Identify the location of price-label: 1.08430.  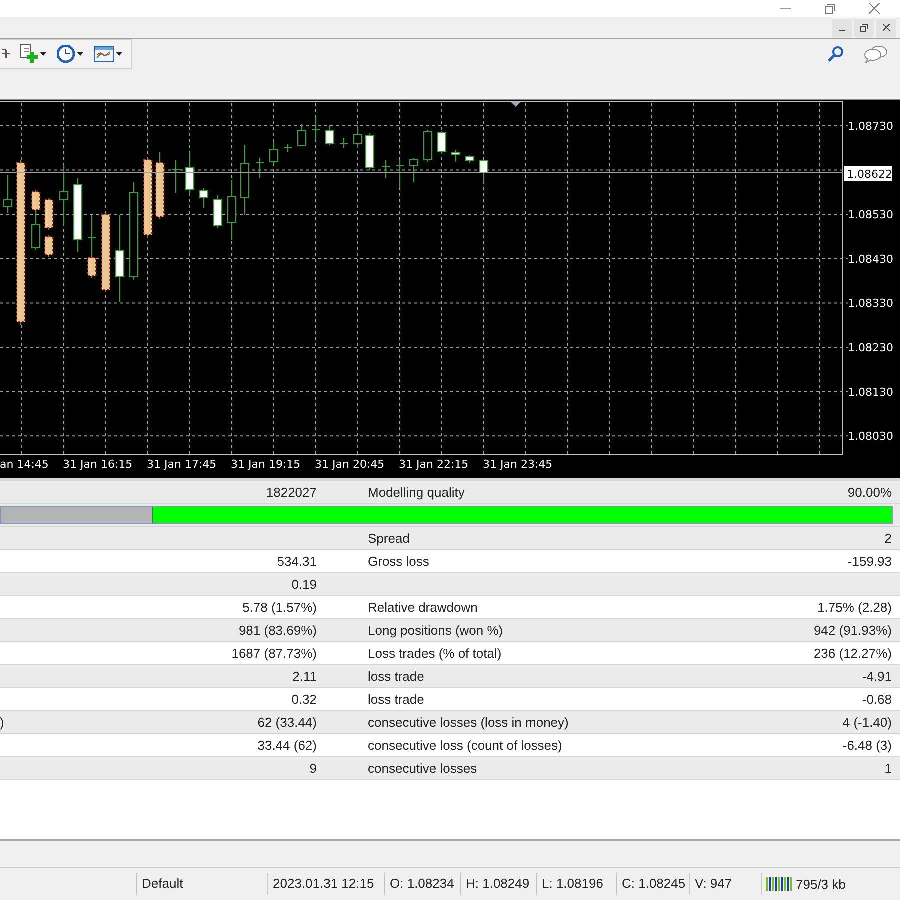
(871, 259).